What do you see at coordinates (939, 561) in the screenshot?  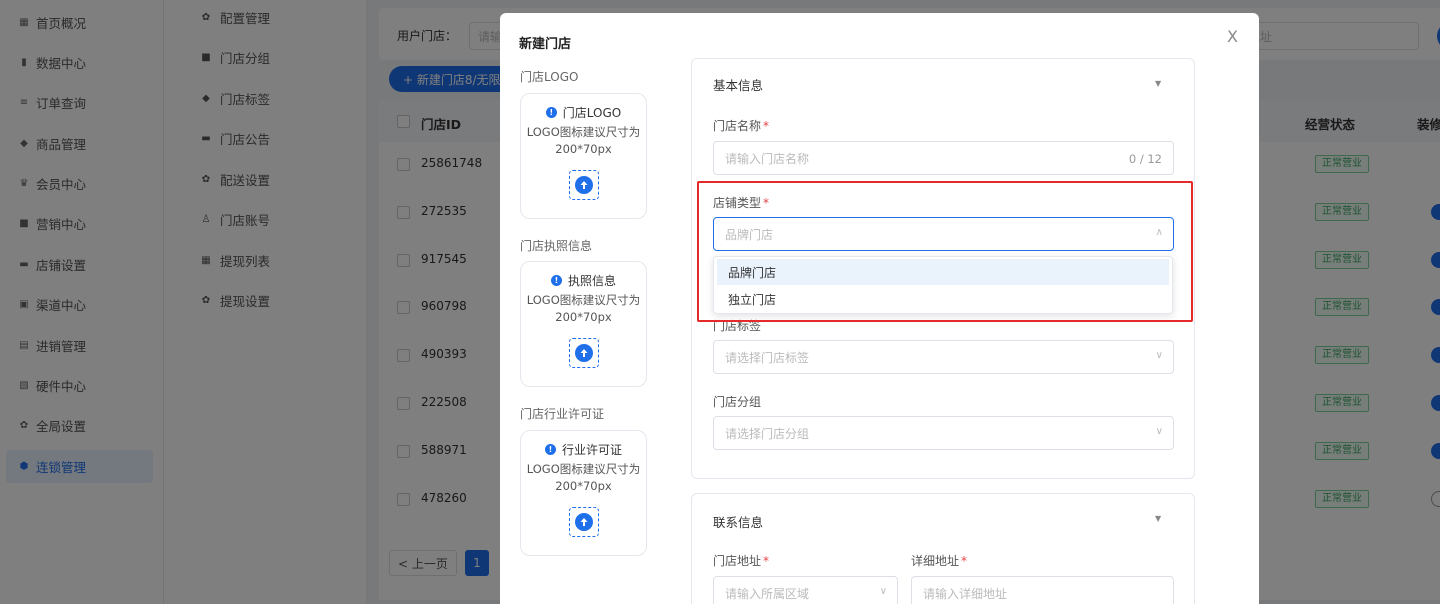 I see `detail-address-label: 详细地址 *` at bounding box center [939, 561].